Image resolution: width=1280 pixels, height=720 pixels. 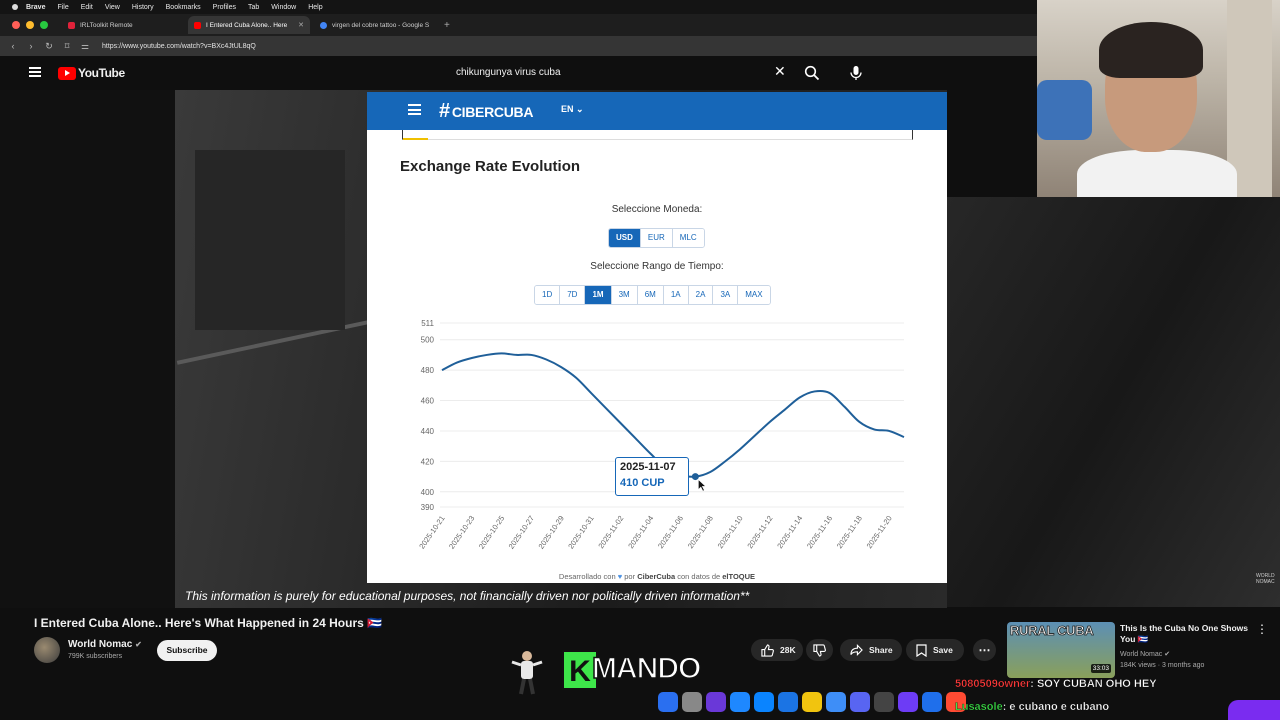 I want to click on y-tick-label: 400, so click(x=428, y=492).